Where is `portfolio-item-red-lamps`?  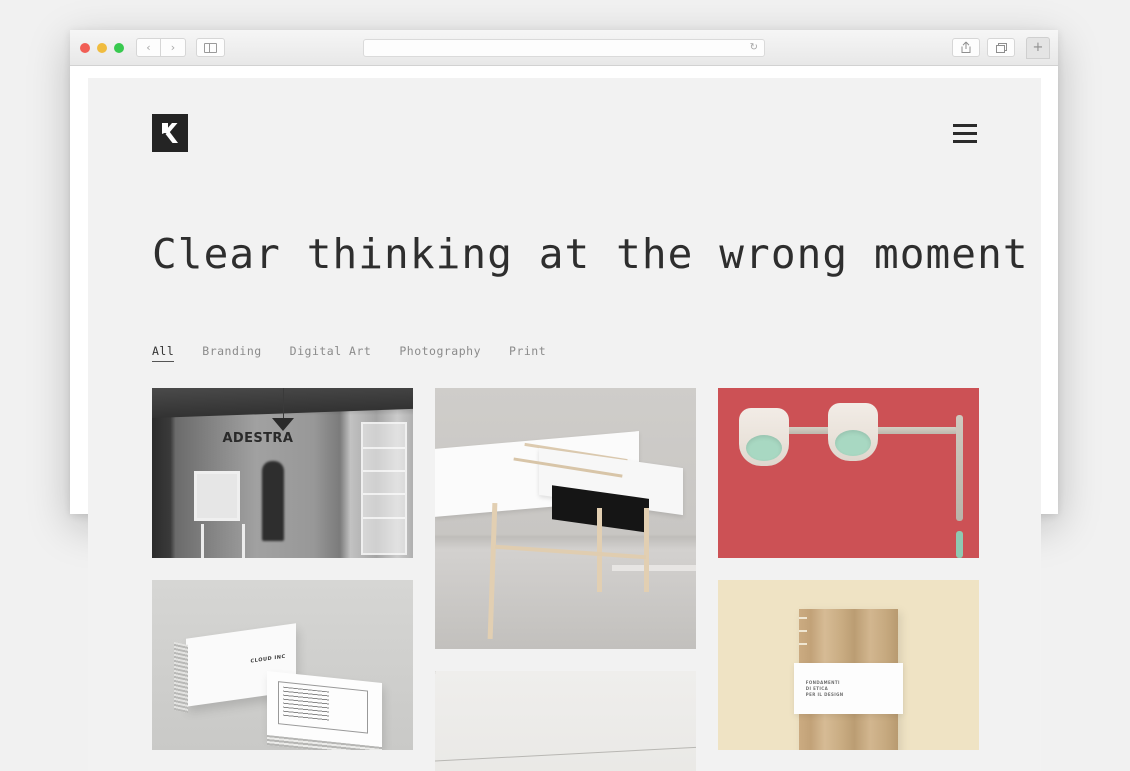 portfolio-item-red-lamps is located at coordinates (848, 473).